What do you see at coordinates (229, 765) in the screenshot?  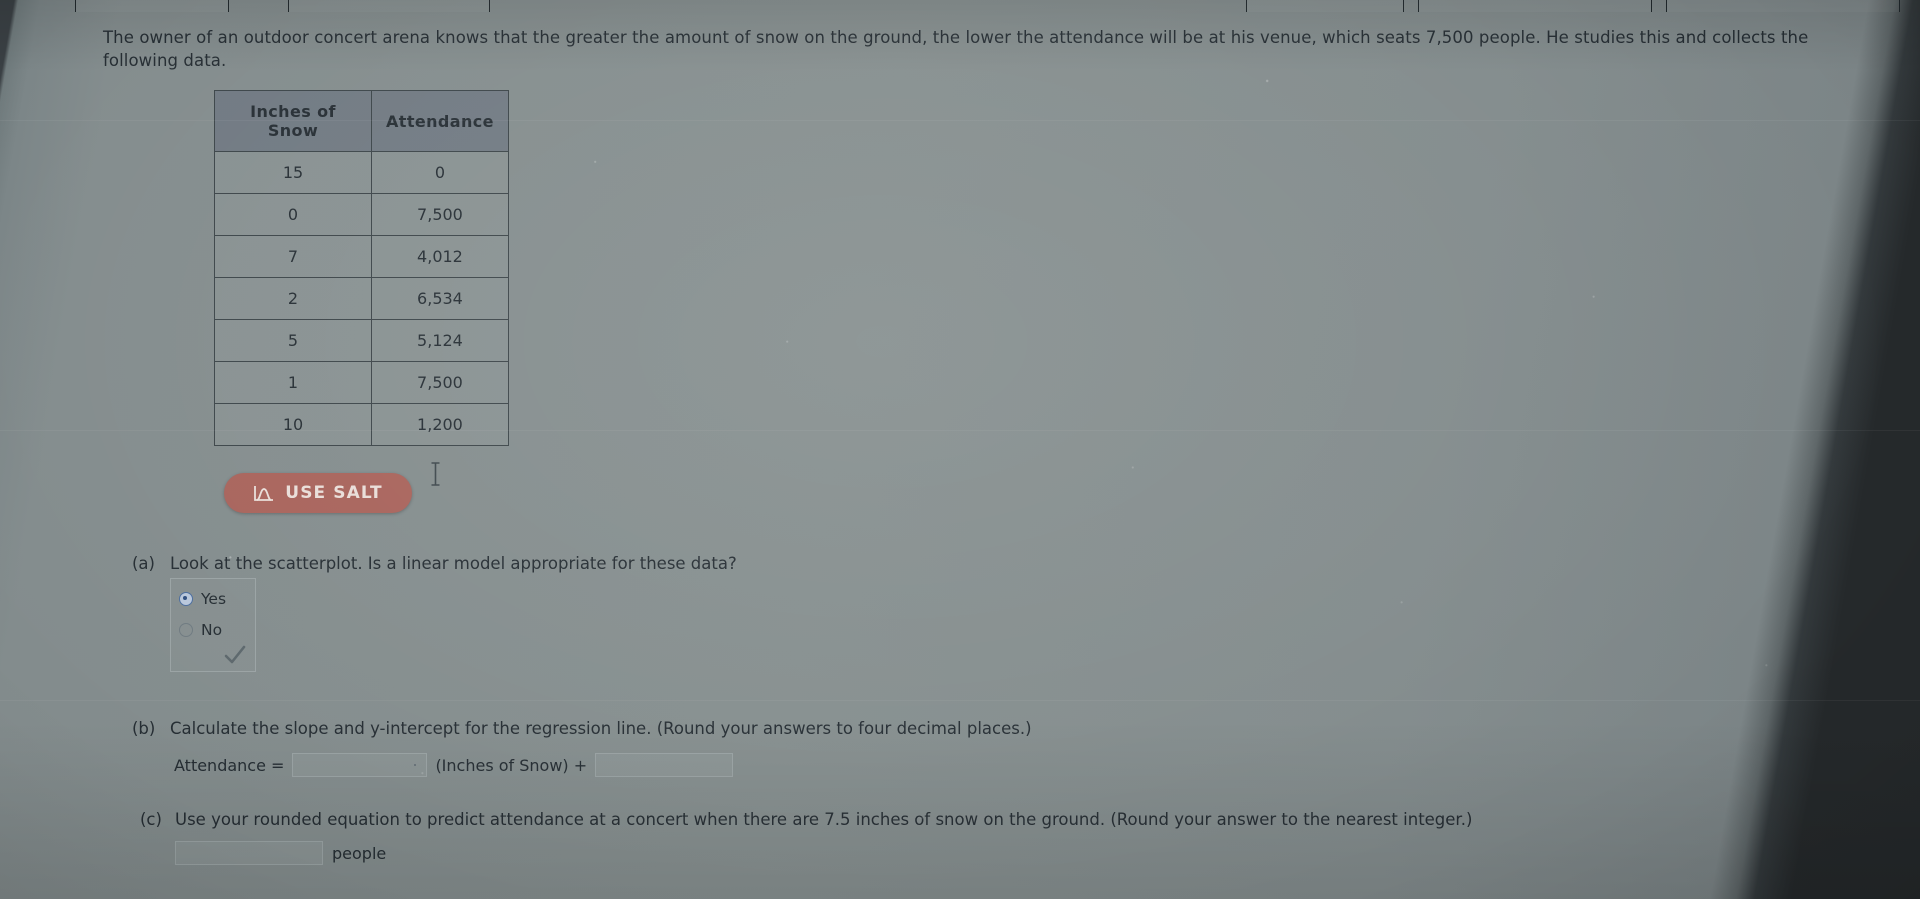 I see `attendance-equals-label: Attendance =` at bounding box center [229, 765].